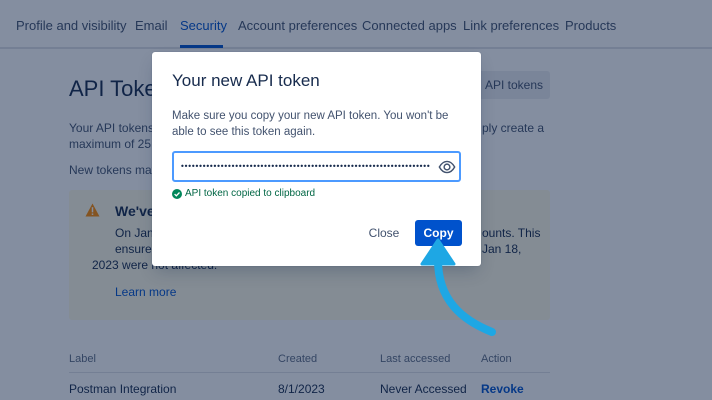 The image size is (712, 400). What do you see at coordinates (177, 194) in the screenshot?
I see `check-circle-icon` at bounding box center [177, 194].